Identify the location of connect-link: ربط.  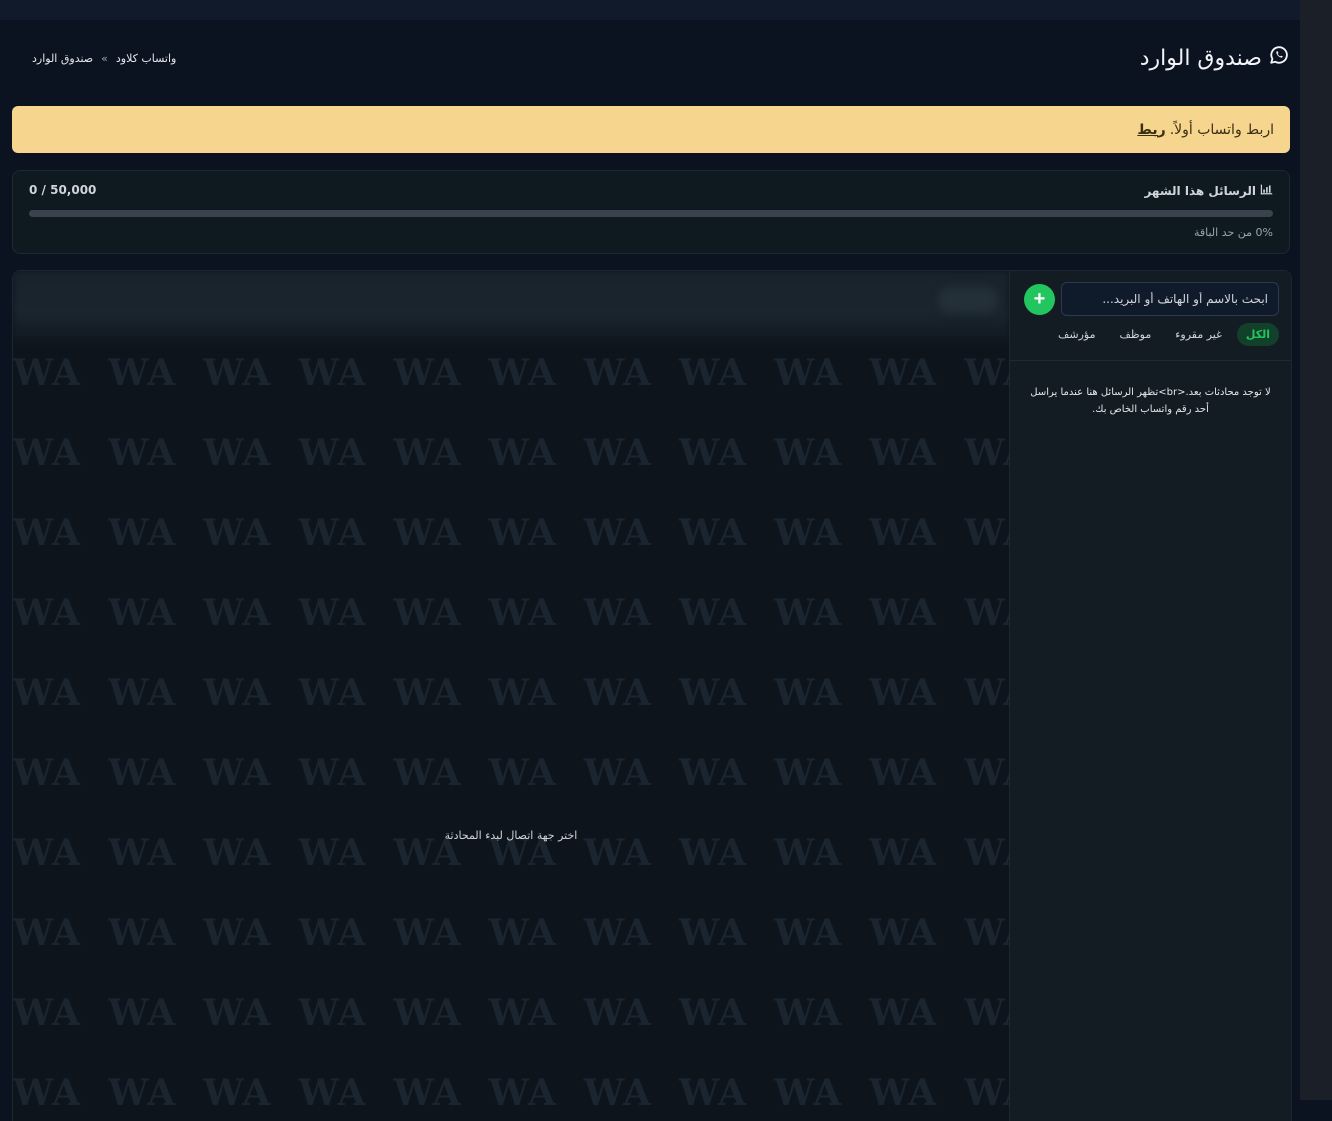
(1151, 130).